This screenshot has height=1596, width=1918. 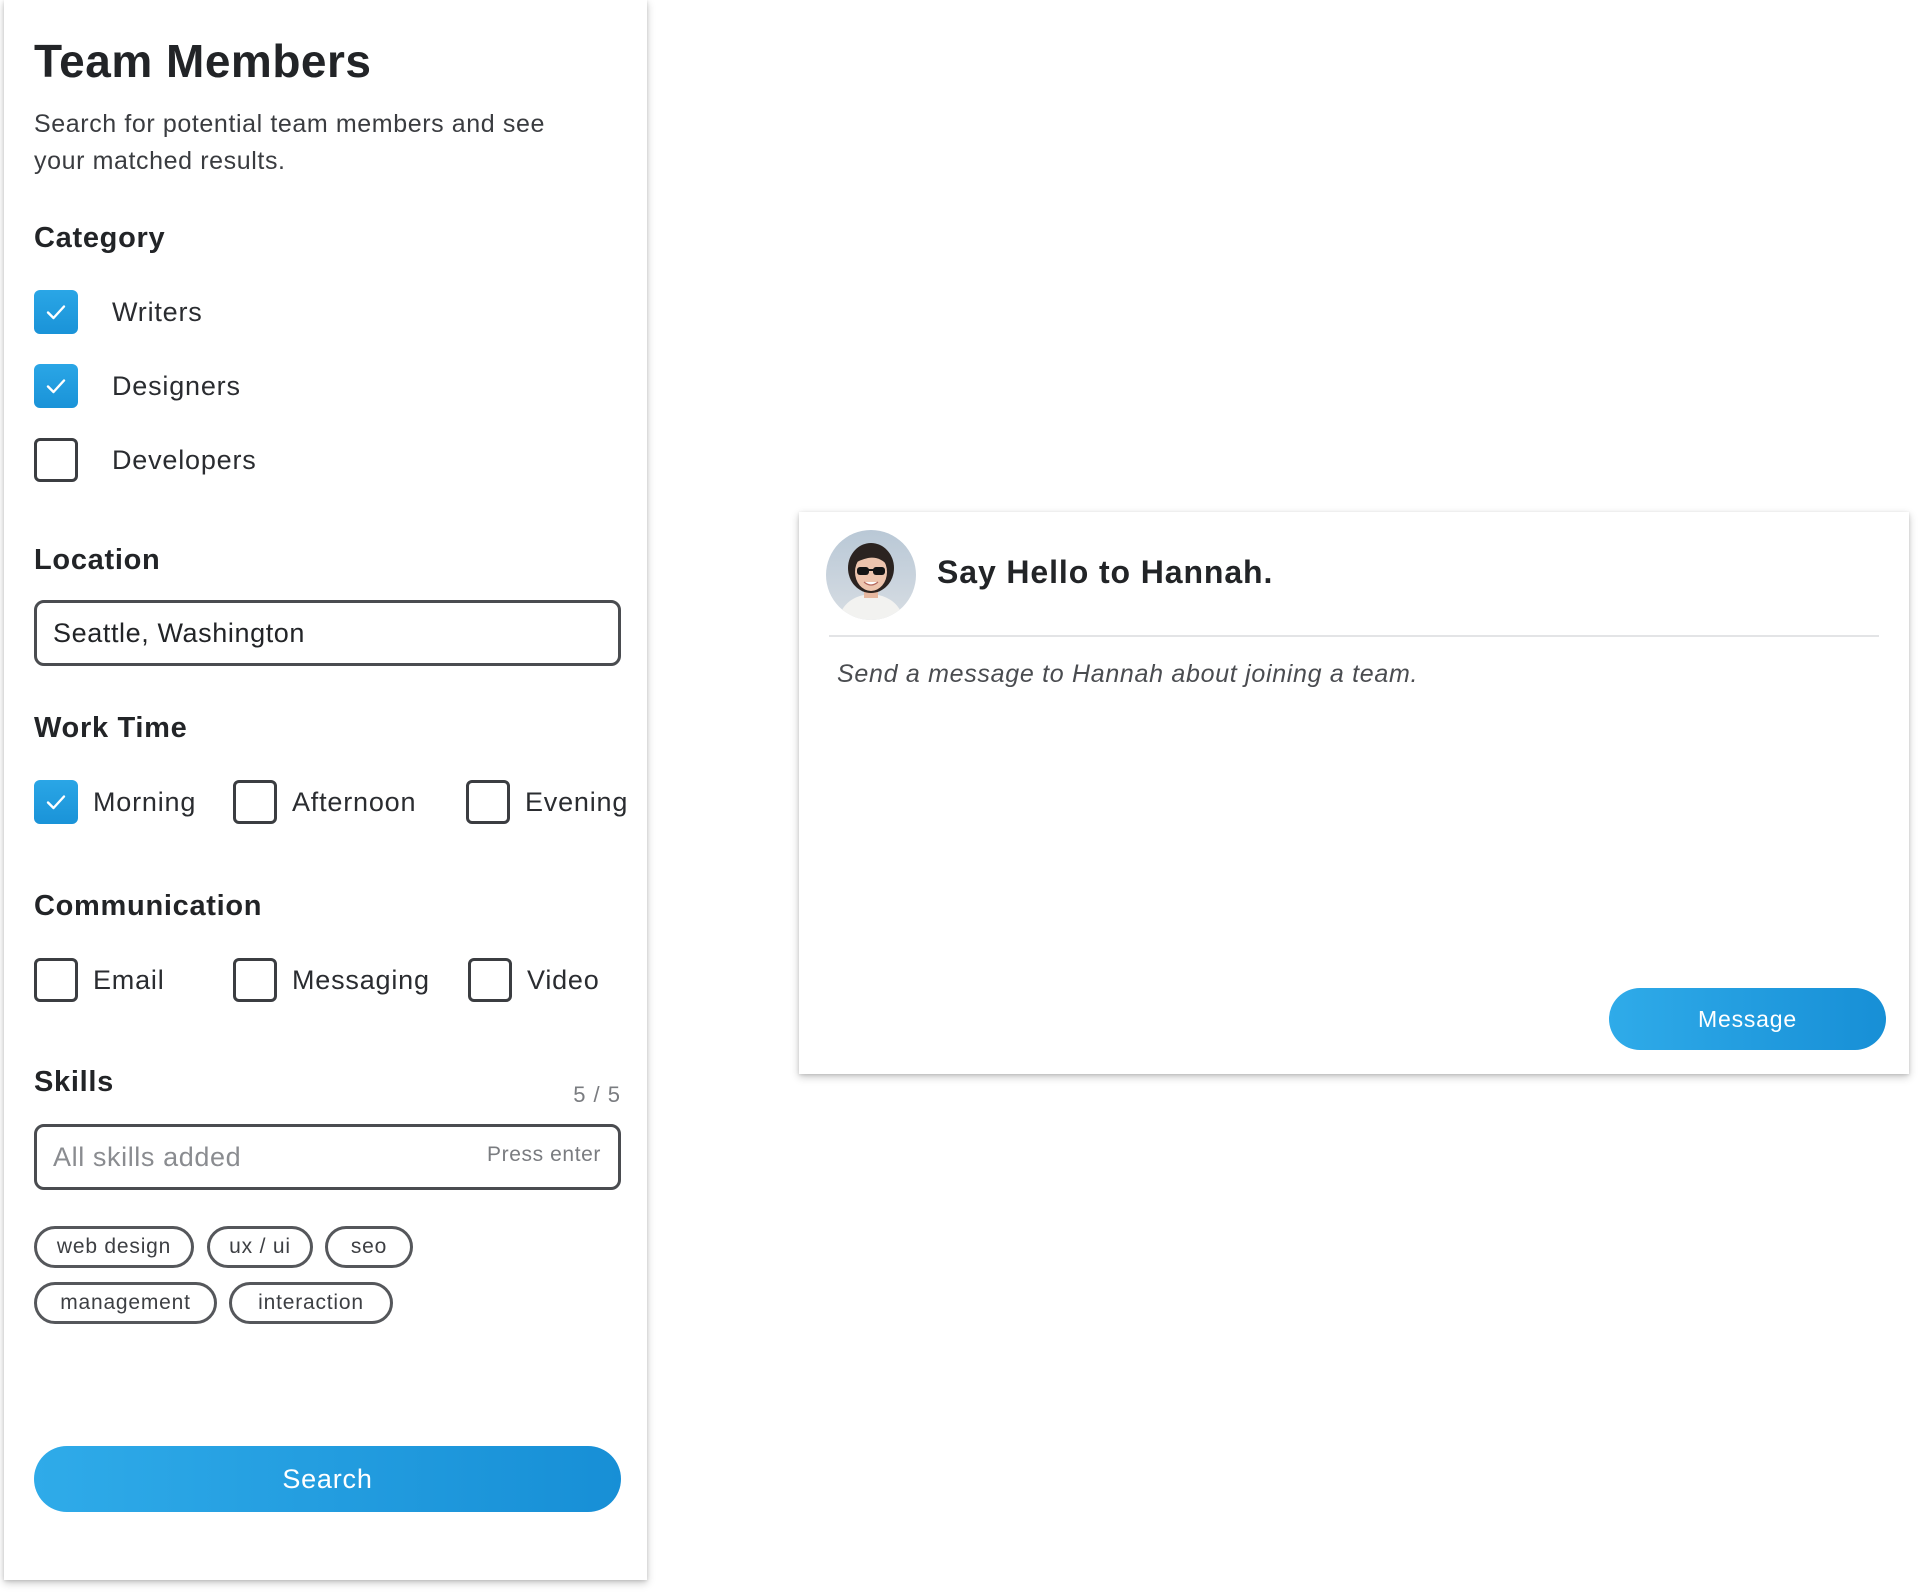 I want to click on skill-tag-ux-ui: ux / ui, so click(x=260, y=1247).